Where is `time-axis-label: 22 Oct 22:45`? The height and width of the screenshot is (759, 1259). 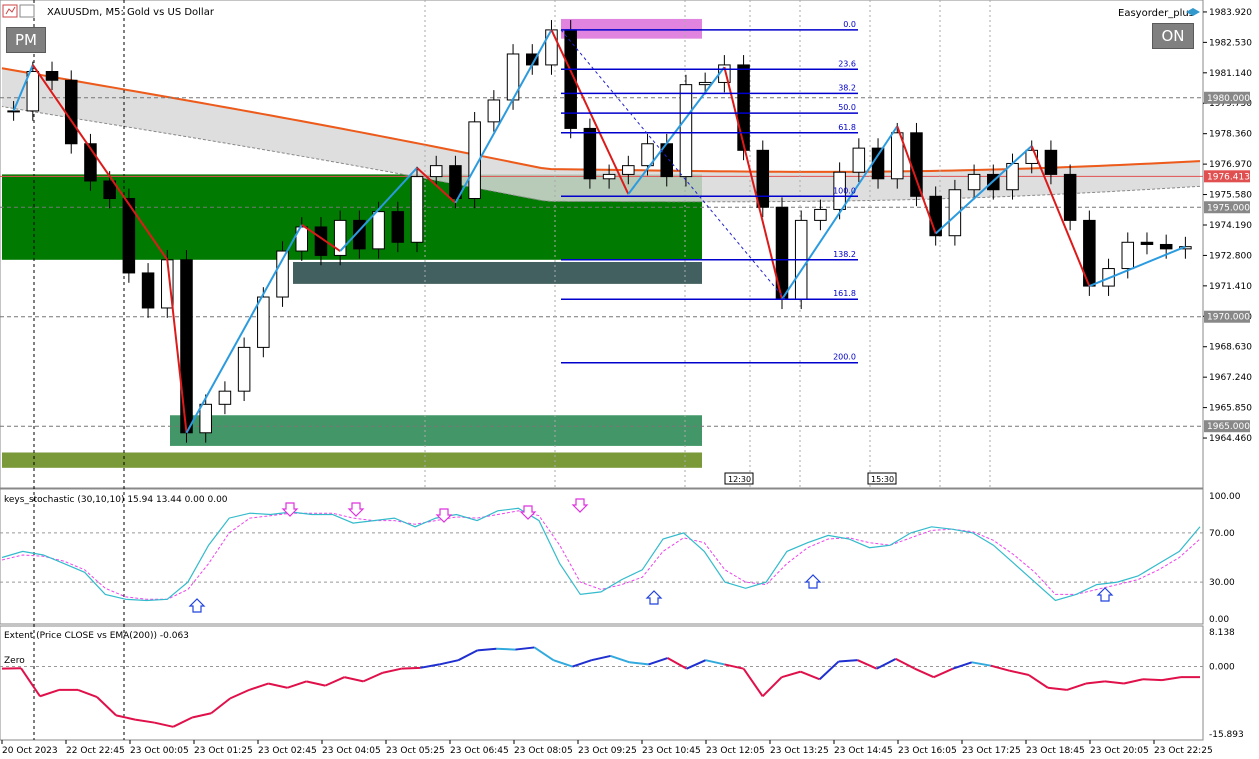 time-axis-label: 22 Oct 22:45 is located at coordinates (95, 751).